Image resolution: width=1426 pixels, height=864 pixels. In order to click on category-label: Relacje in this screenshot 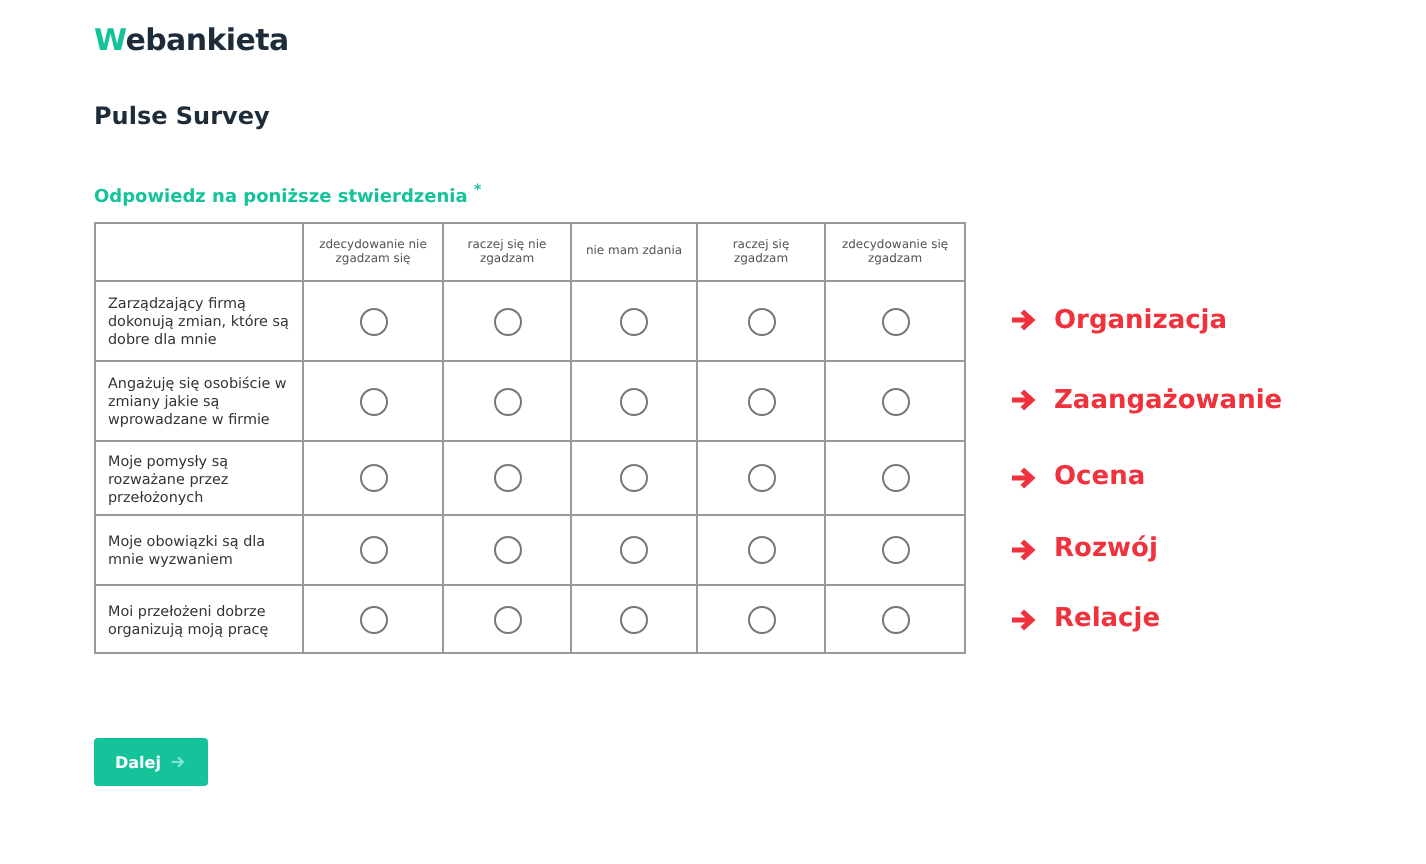, I will do `click(1107, 619)`.